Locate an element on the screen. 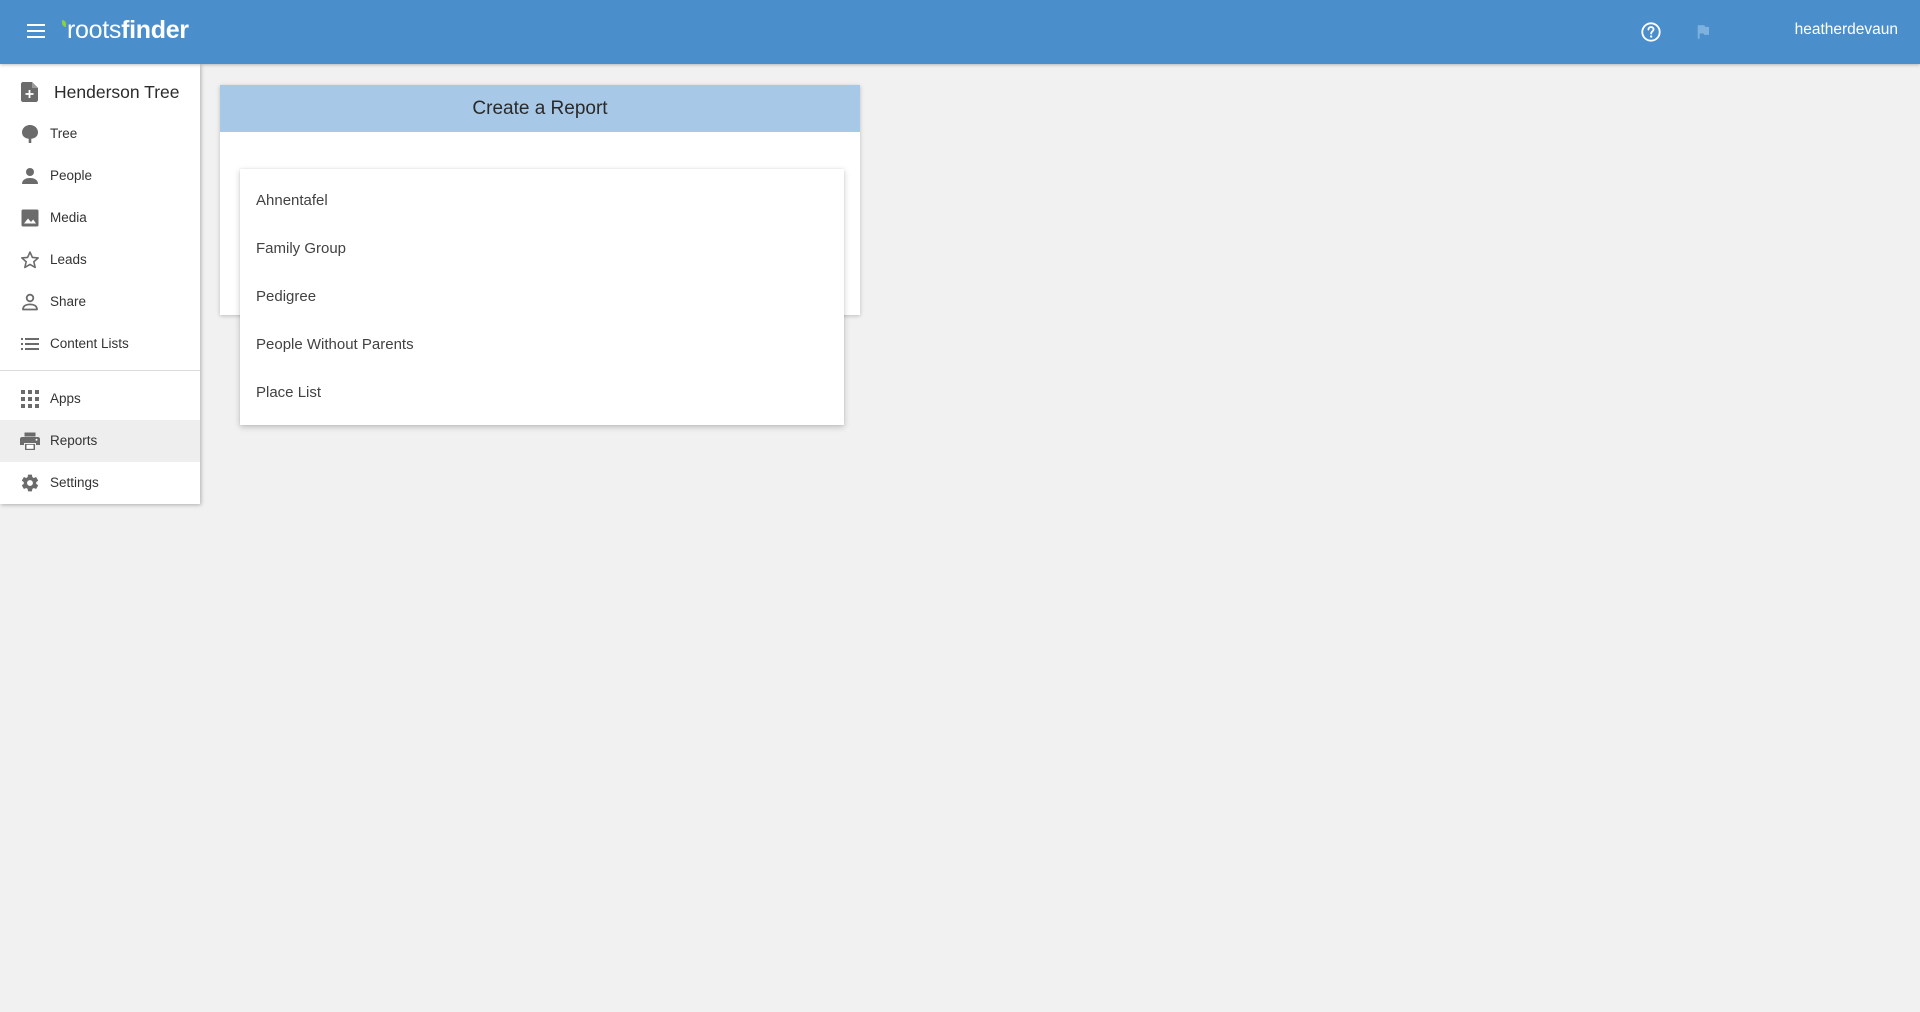 This screenshot has width=1920, height=1012. sidebar-item-settings: Settings is located at coordinates (100, 483).